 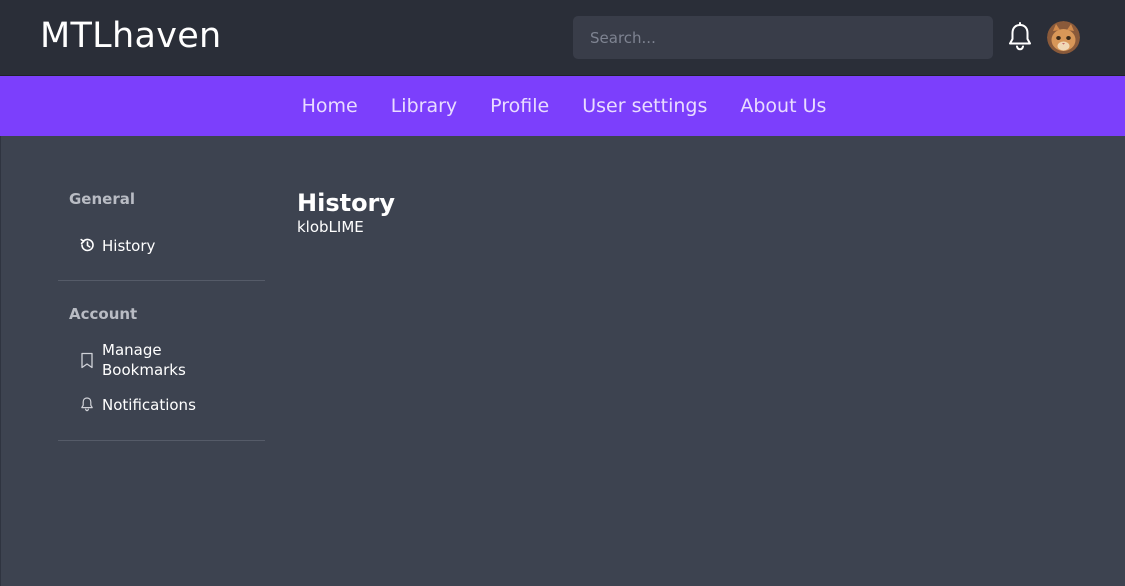 What do you see at coordinates (424, 106) in the screenshot?
I see `nav-library: Library` at bounding box center [424, 106].